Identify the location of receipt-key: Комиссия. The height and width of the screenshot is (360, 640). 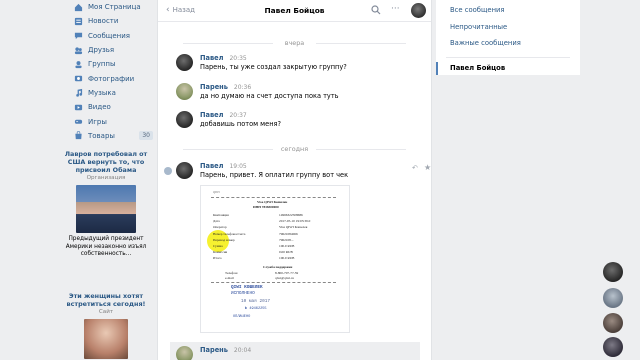
(220, 252).